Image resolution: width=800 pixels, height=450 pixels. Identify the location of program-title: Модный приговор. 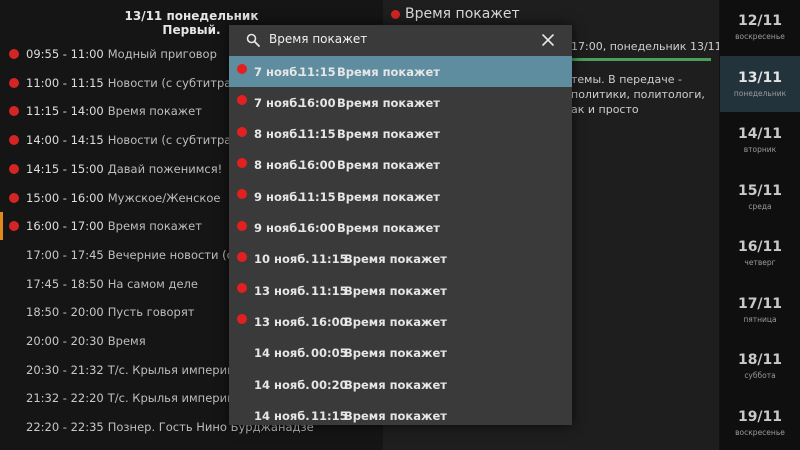
(162, 54).